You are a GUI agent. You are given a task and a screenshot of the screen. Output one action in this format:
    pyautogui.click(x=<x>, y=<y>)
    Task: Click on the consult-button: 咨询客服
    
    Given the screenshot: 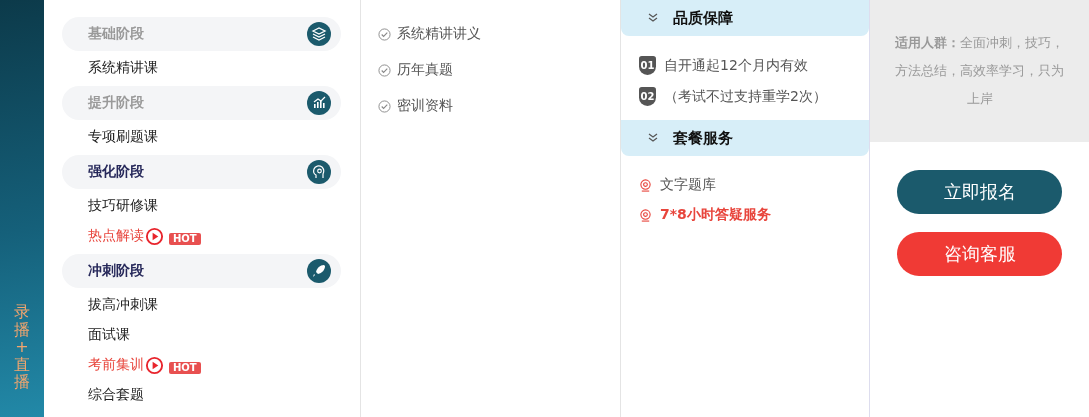 What is the action you would take?
    pyautogui.click(x=979, y=254)
    